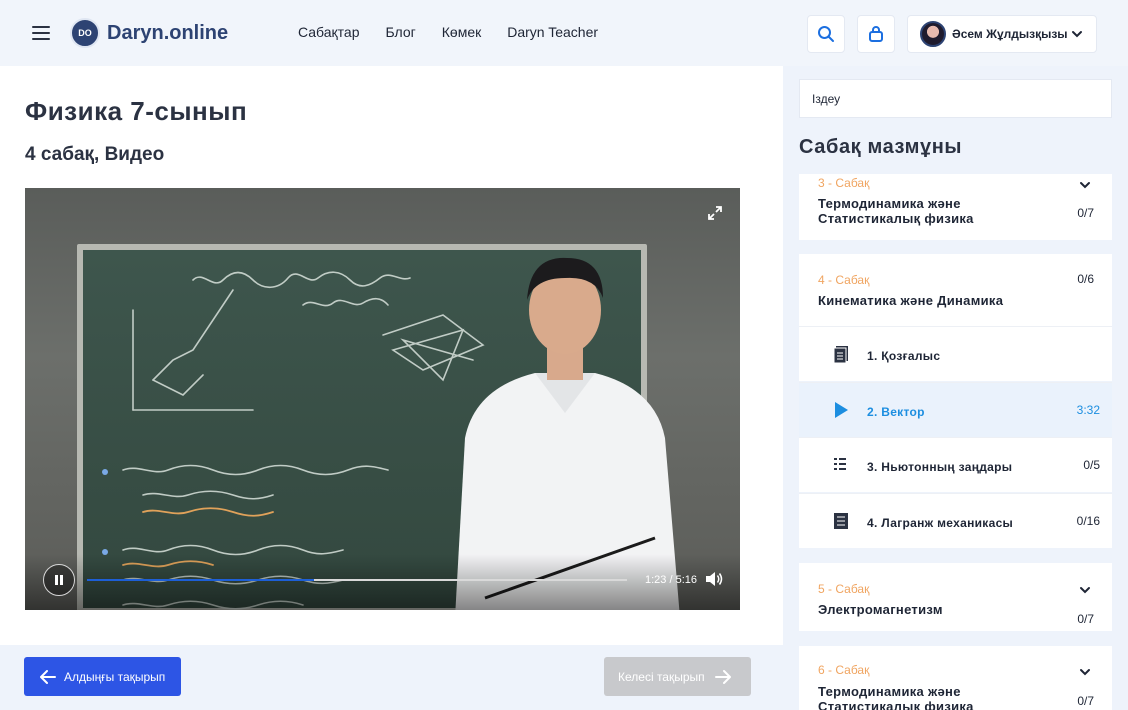 This screenshot has height=710, width=1128. What do you see at coordinates (661, 676) in the screenshot?
I see `next-topic-label: Келесі тақырып` at bounding box center [661, 676].